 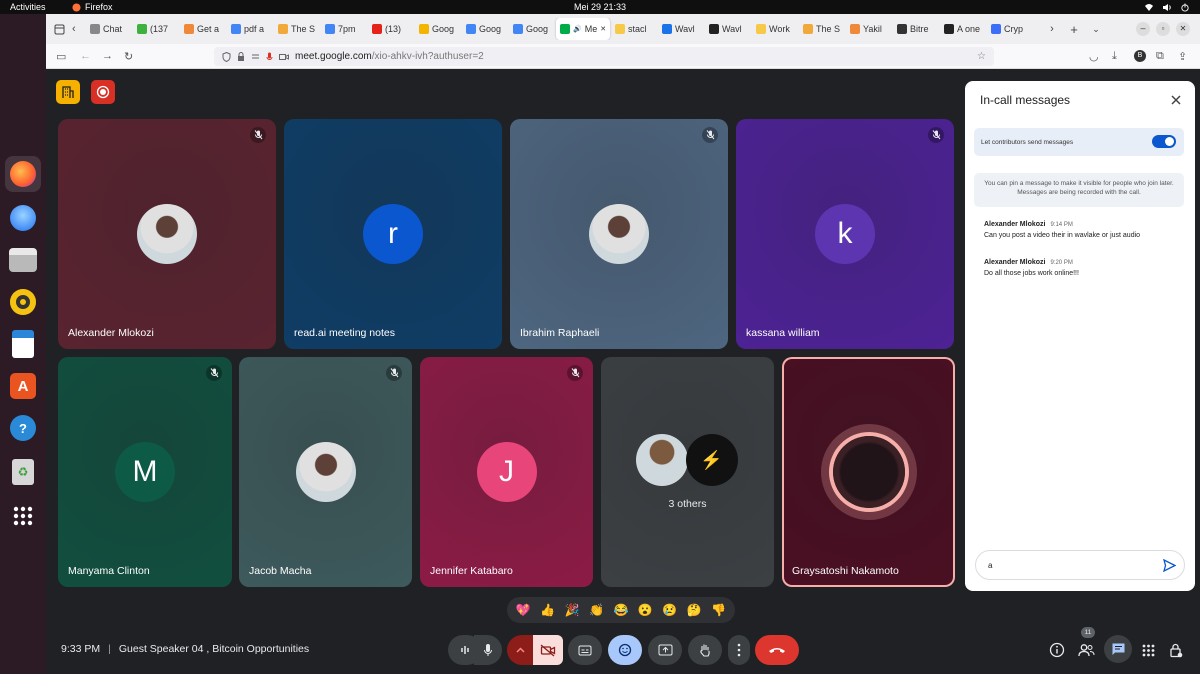 I want to click on sidebar-toggle-icon: ▭, so click(x=61, y=56).